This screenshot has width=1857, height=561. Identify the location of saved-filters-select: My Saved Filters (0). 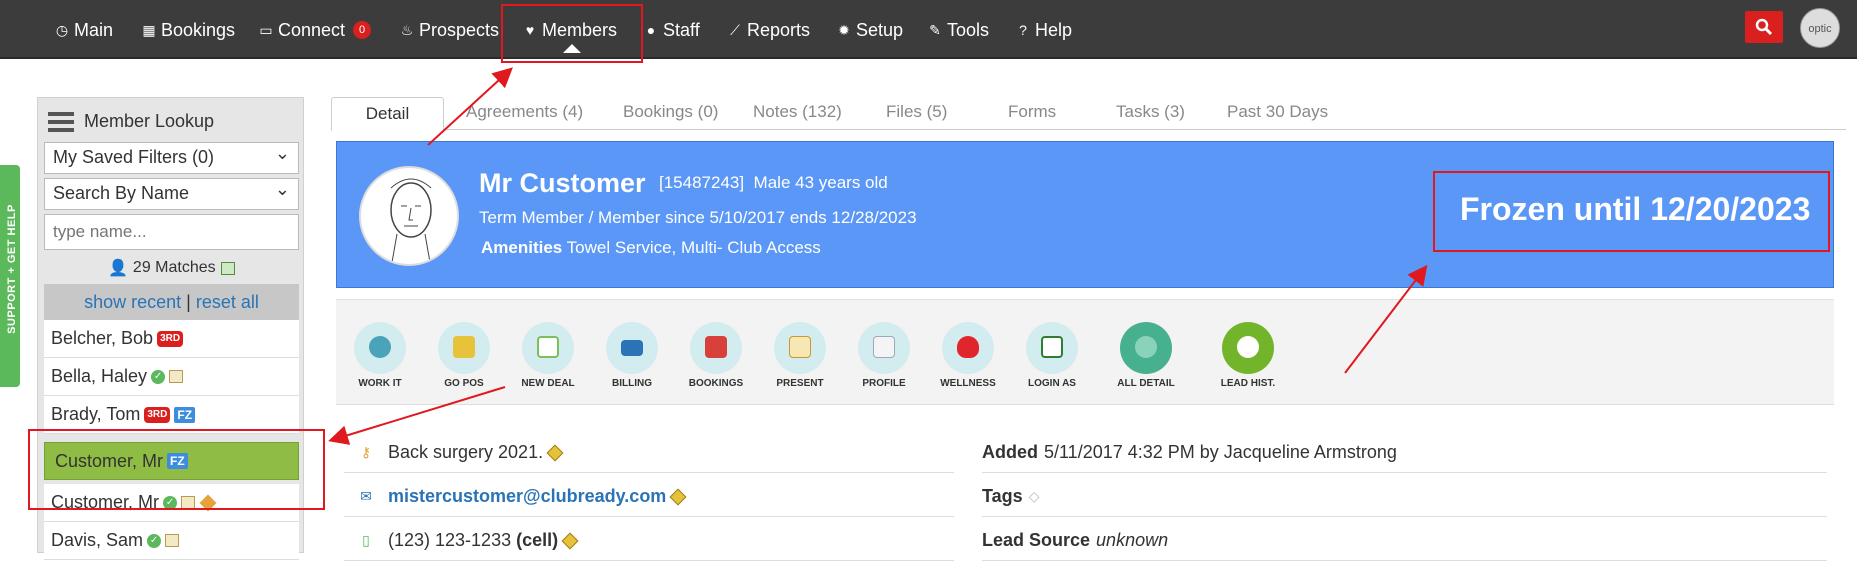
(171, 158).